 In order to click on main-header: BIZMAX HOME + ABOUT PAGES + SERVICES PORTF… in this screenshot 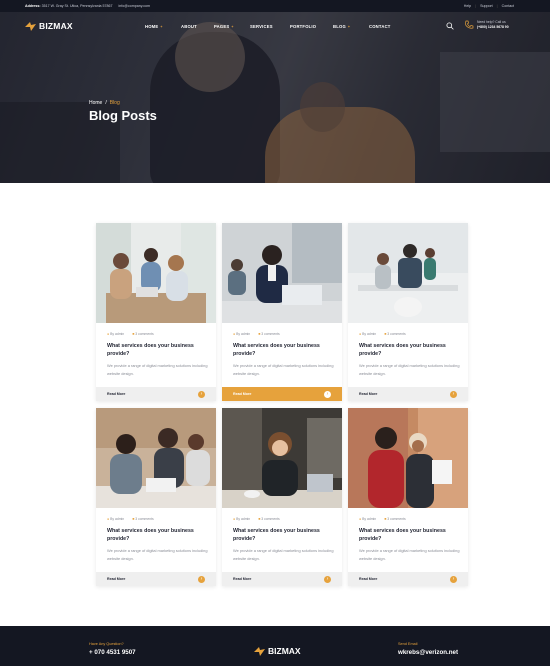, I will do `click(275, 26)`.